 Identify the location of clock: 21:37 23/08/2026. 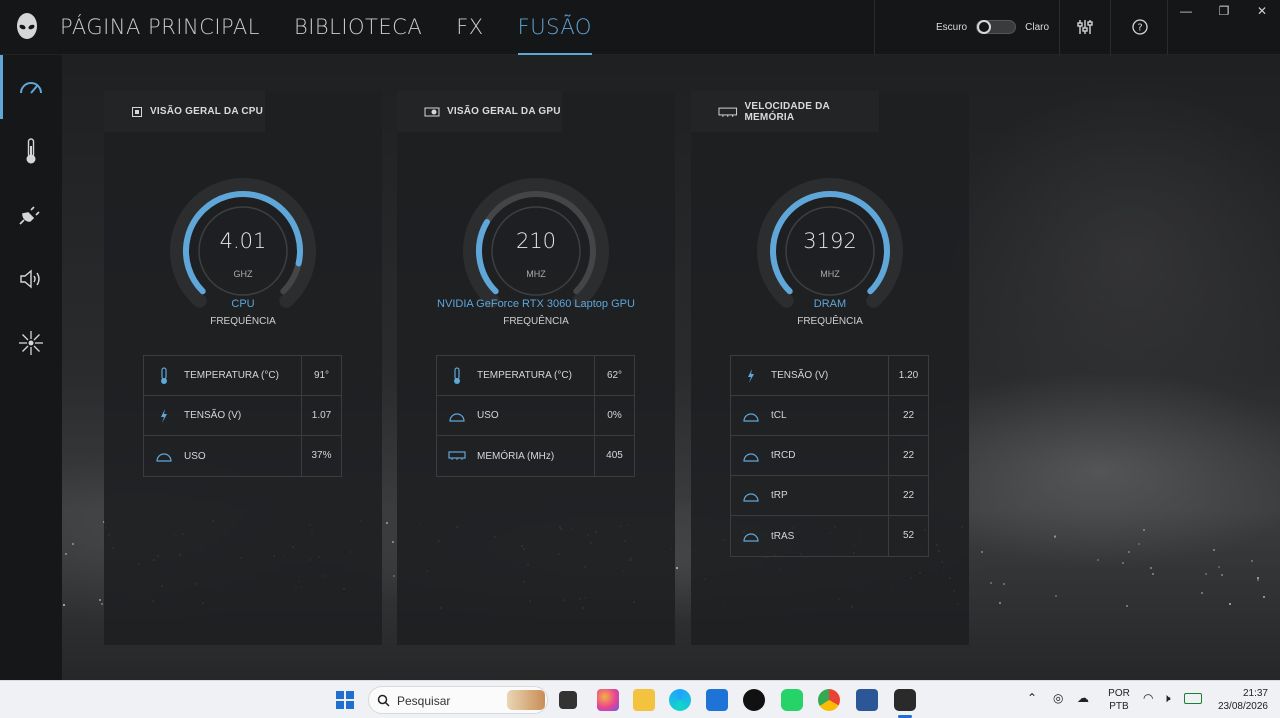
(1240, 700).